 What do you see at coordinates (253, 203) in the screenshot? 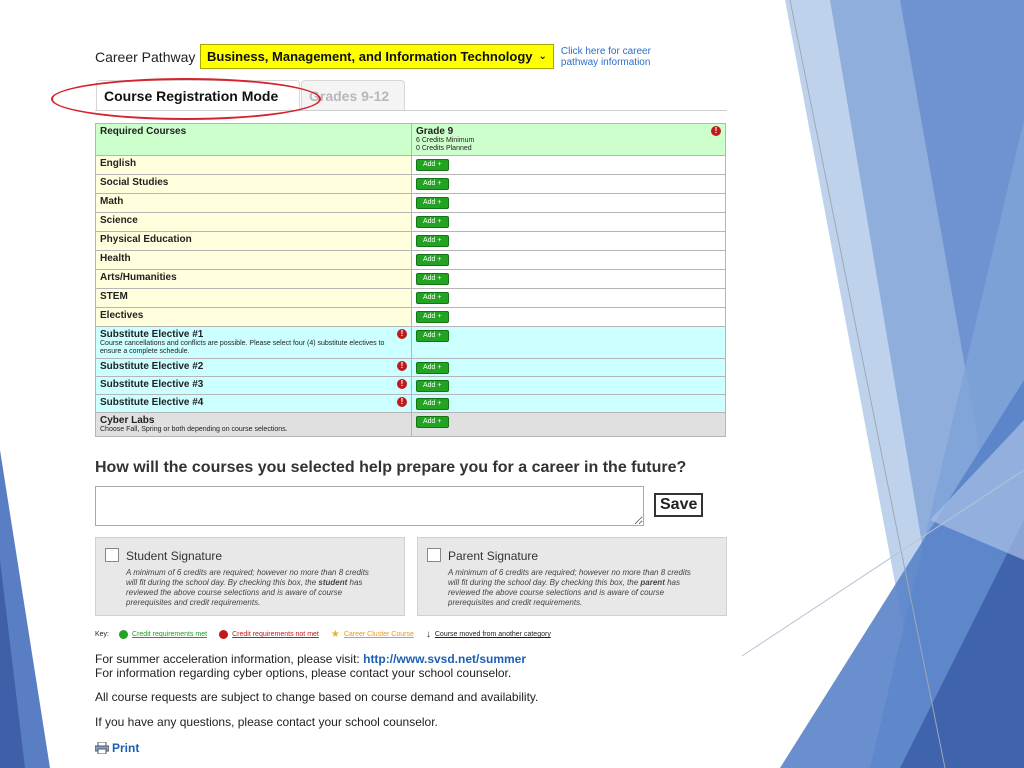
I see `course-name: Math` at bounding box center [253, 203].